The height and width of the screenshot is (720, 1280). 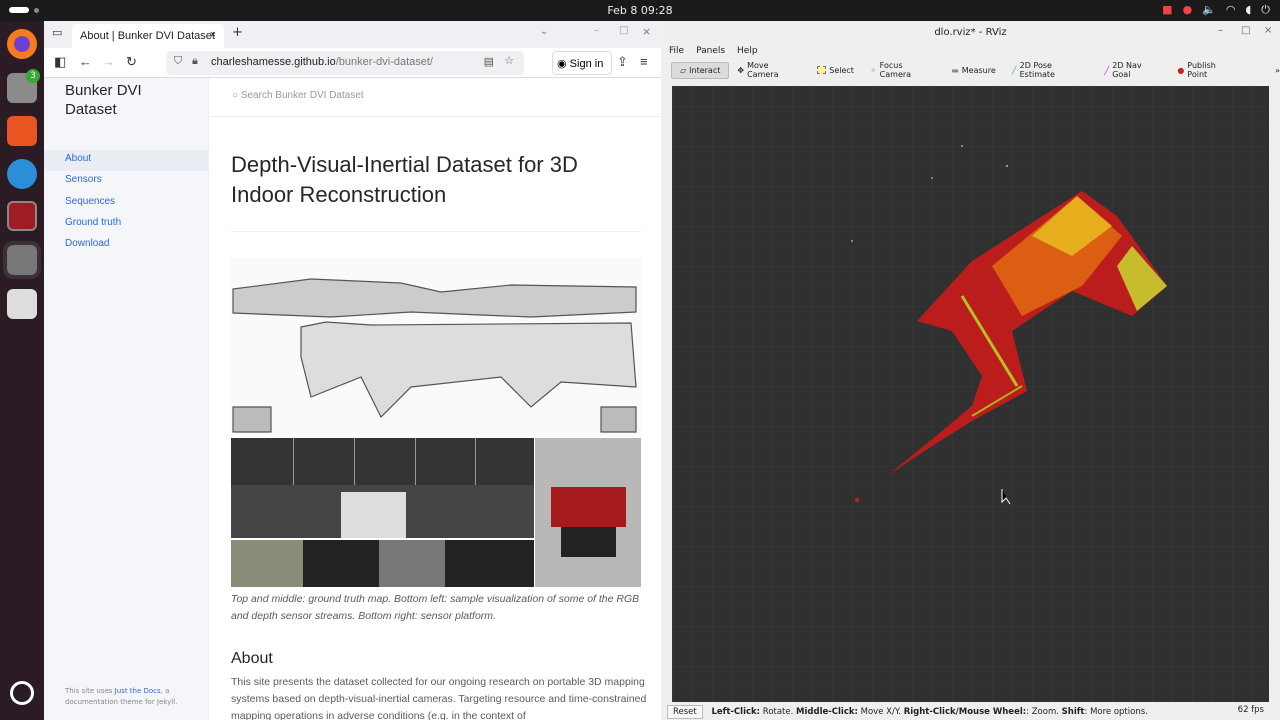 I want to click on power-icon: ⏻, so click(x=1265, y=9).